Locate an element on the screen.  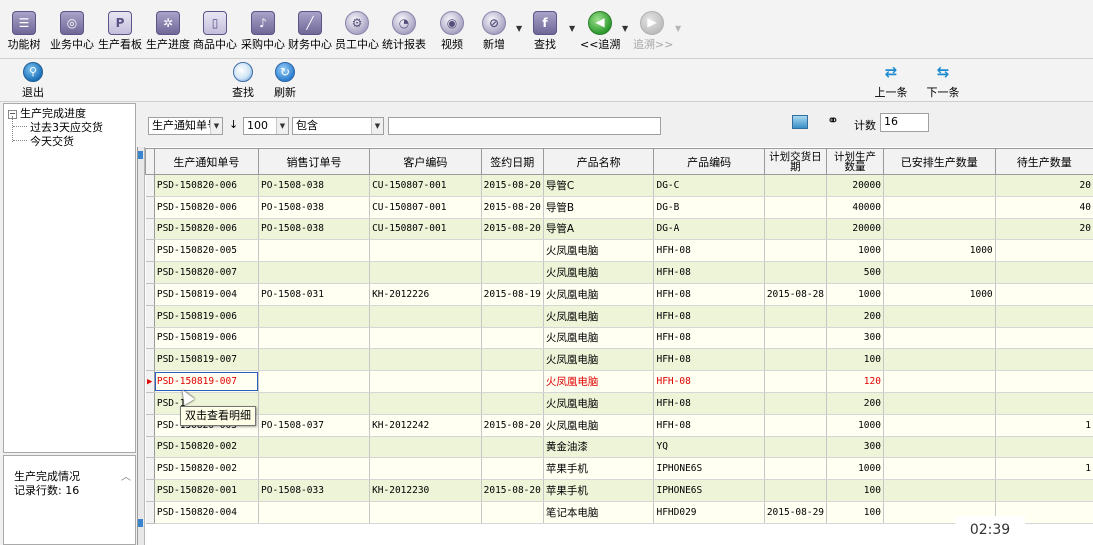
table-cell: 导管A is located at coordinates (599, 229).